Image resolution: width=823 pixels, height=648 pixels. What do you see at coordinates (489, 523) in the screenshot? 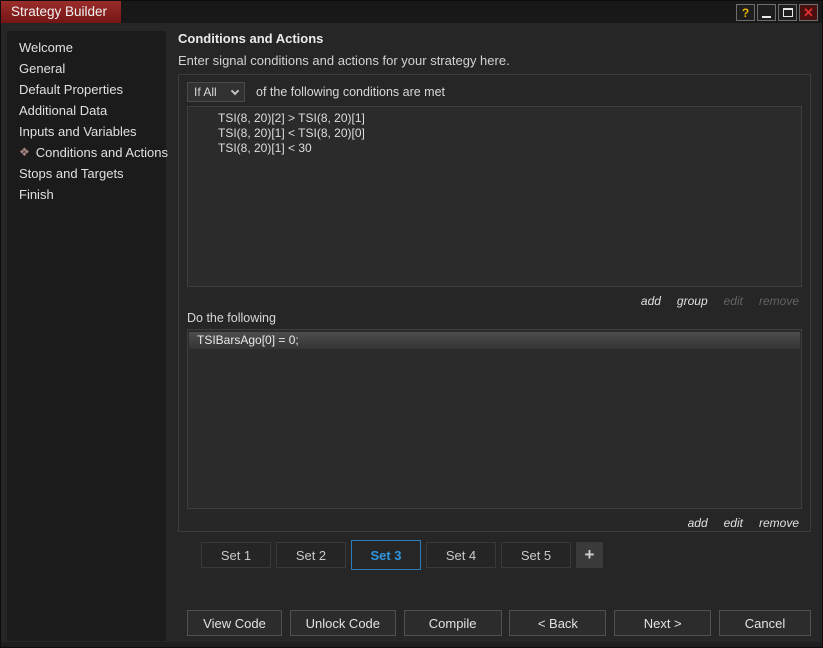
I see `action-links: add edit remove` at bounding box center [489, 523].